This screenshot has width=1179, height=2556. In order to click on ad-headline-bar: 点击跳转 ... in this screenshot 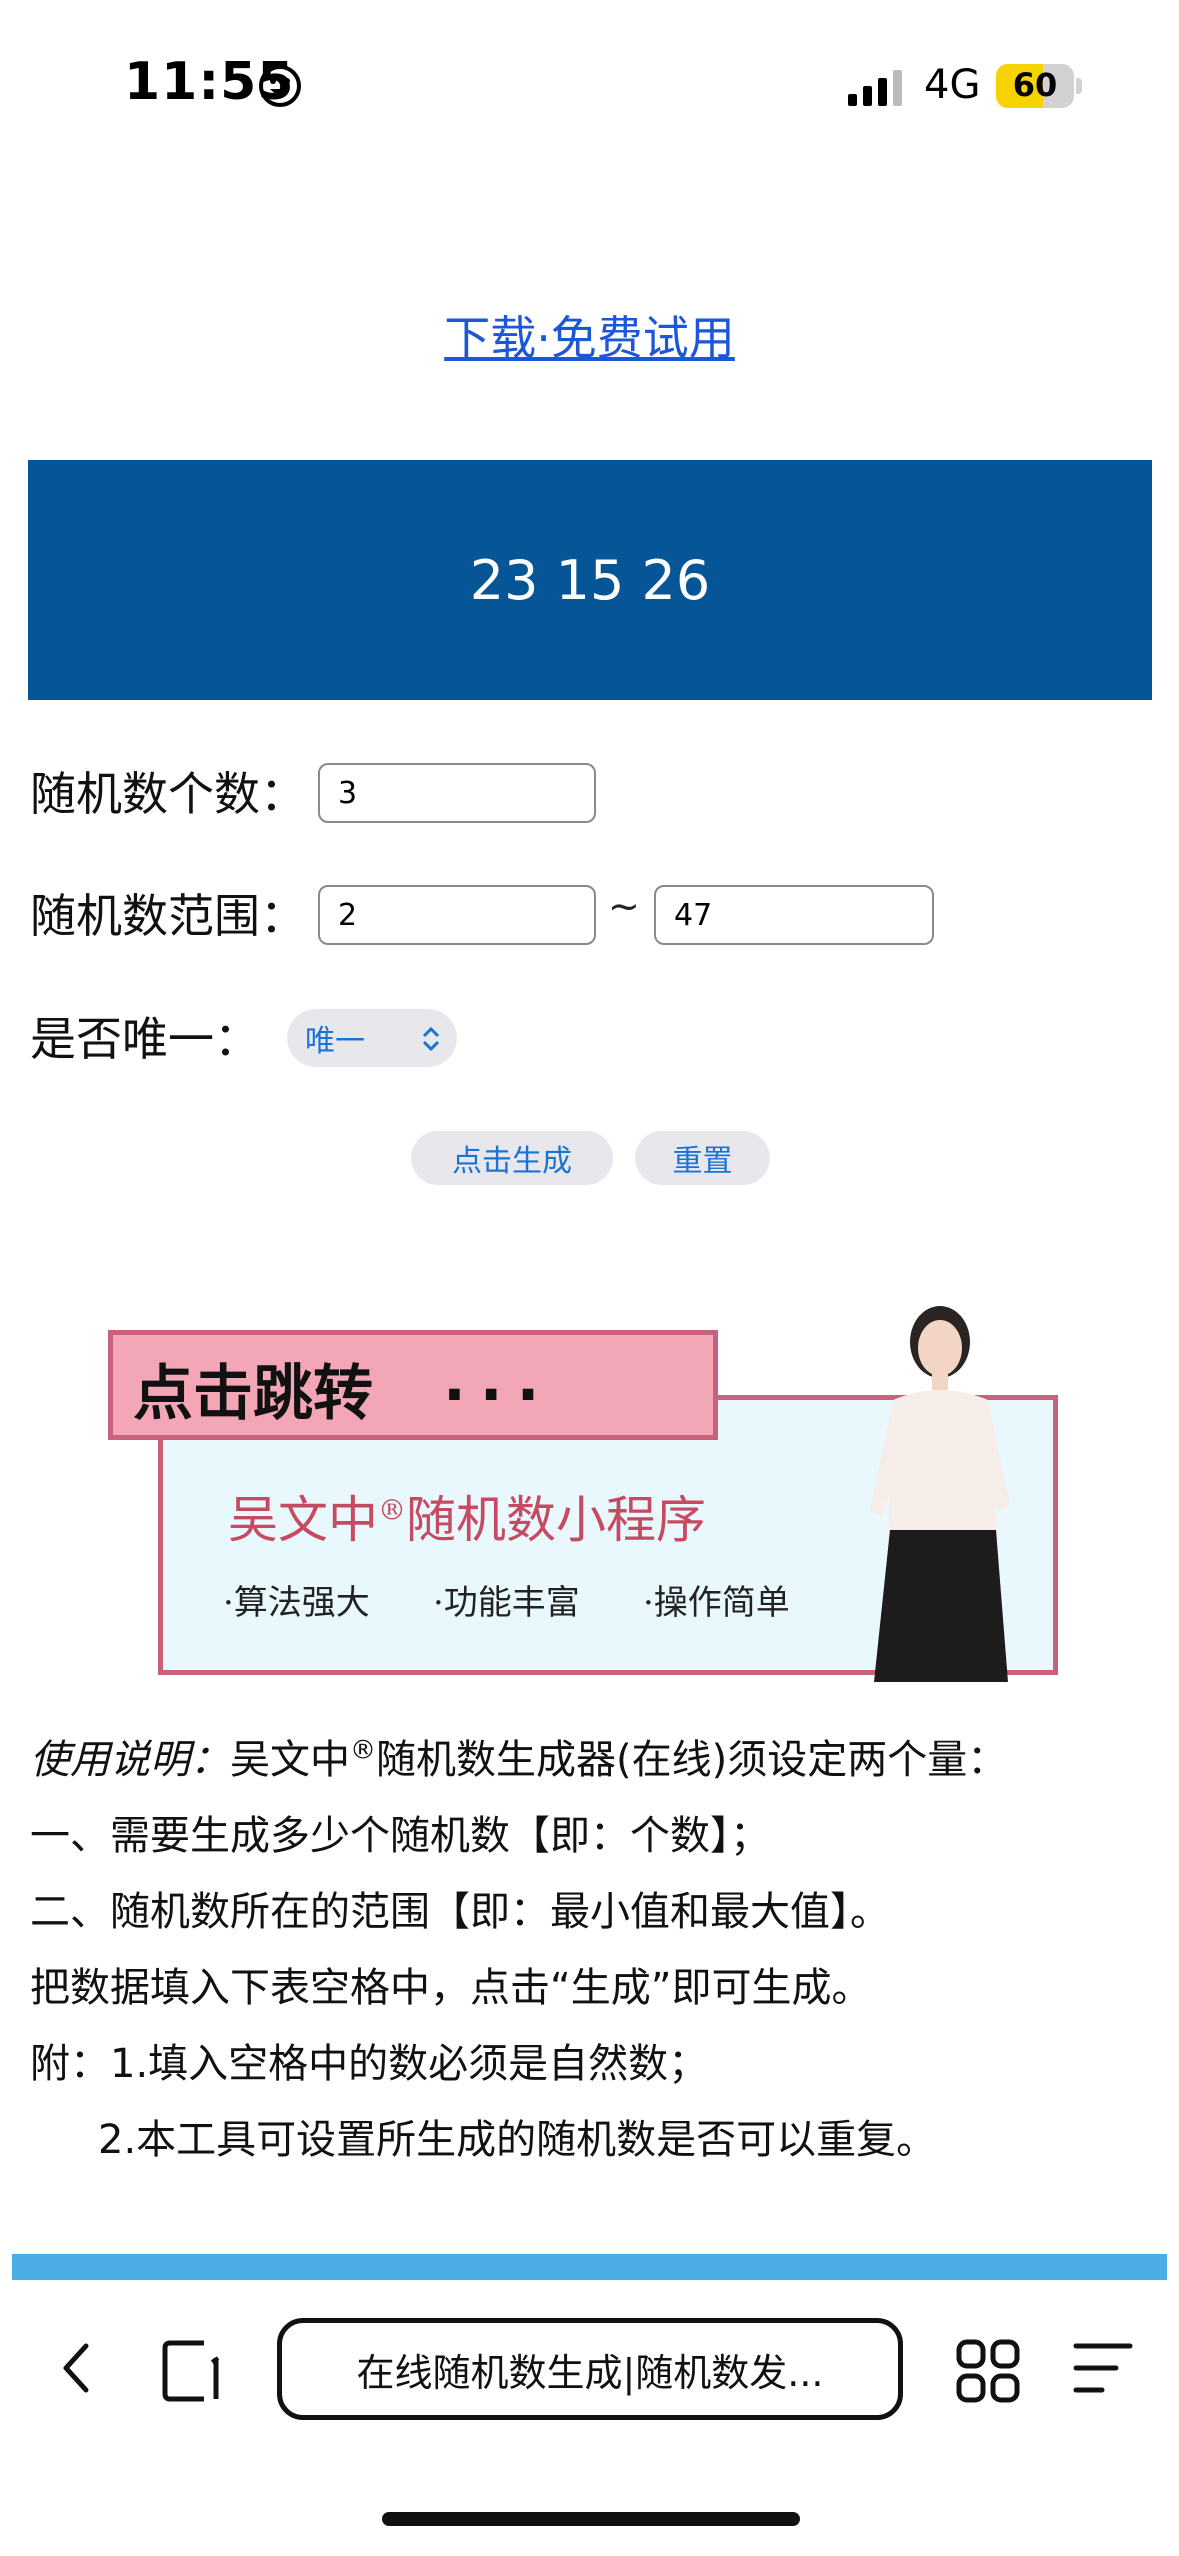, I will do `click(413, 1385)`.